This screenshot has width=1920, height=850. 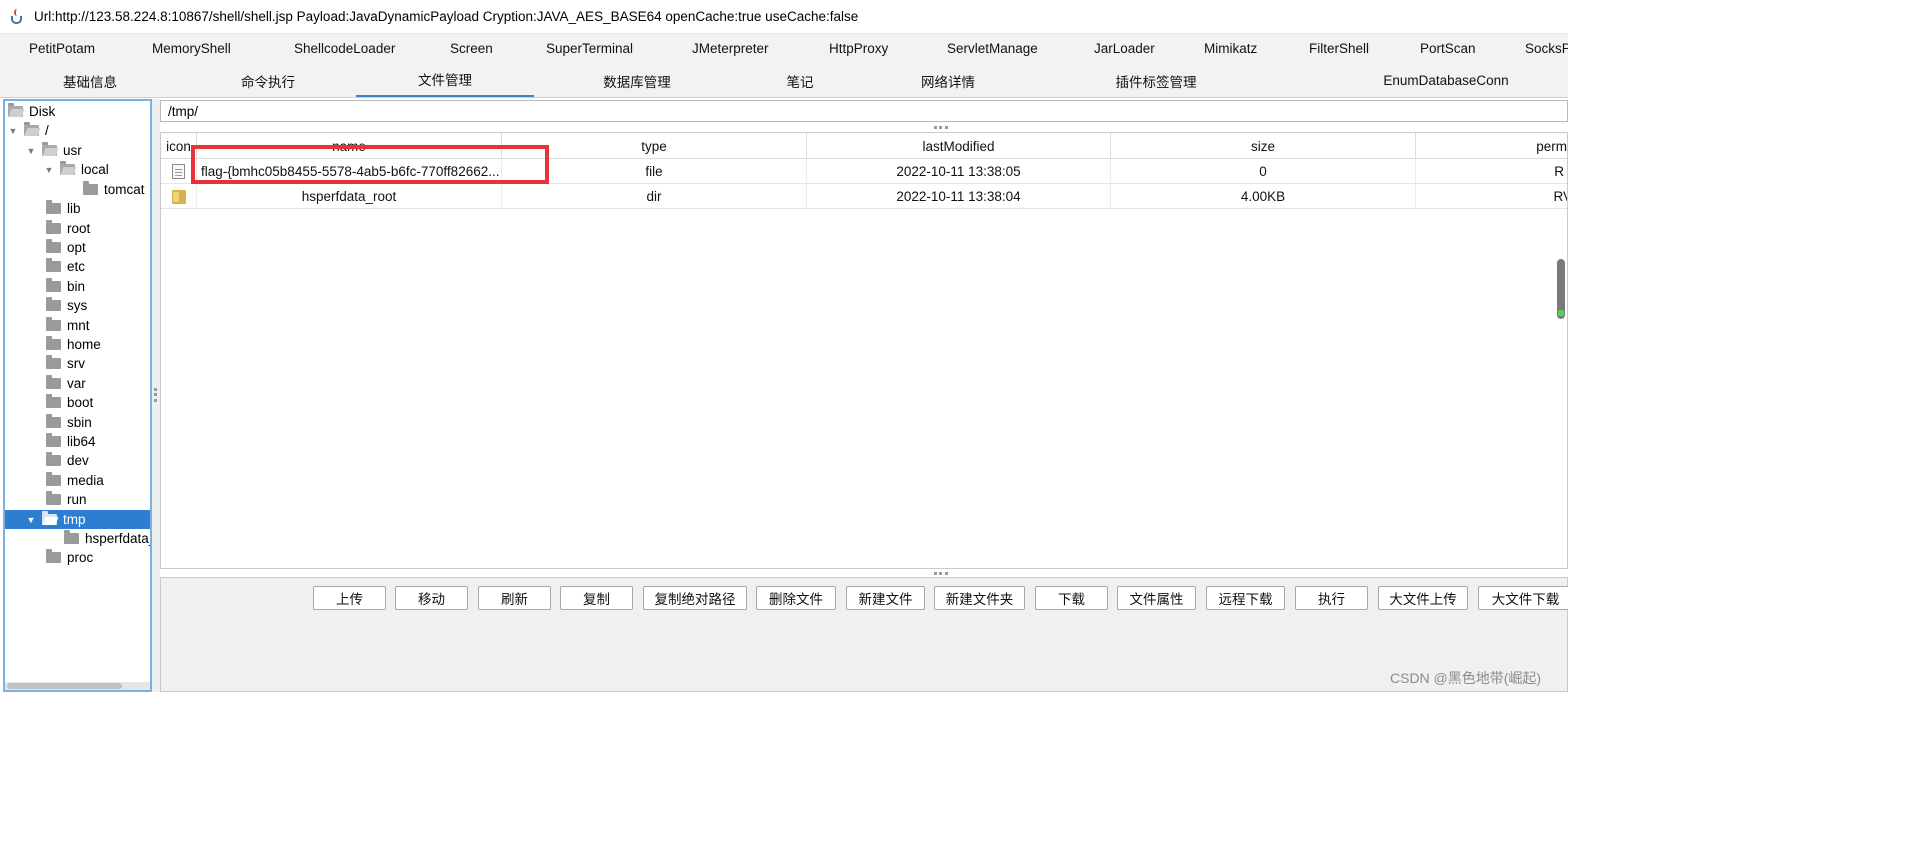 What do you see at coordinates (76, 169) in the screenshot?
I see `tree-node-local: ▼ local` at bounding box center [76, 169].